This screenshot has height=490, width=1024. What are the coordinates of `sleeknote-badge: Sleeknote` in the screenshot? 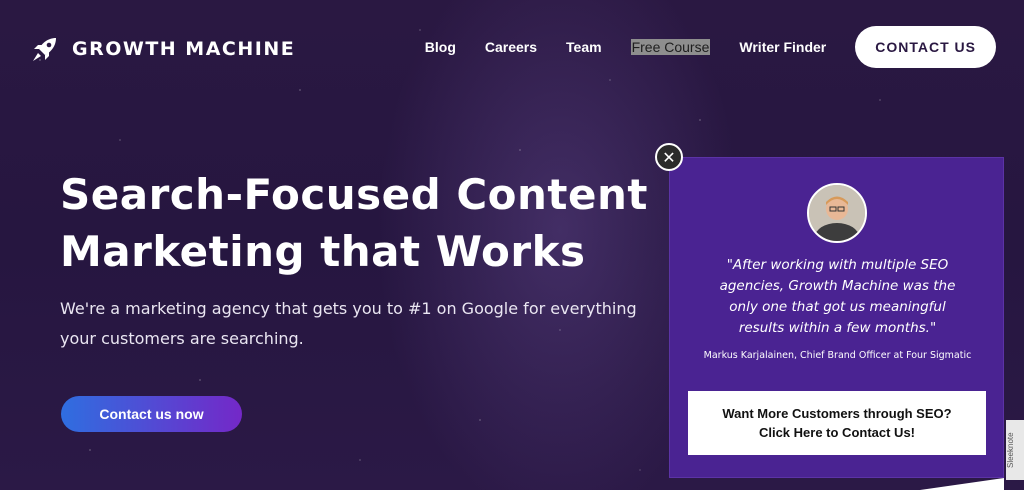 It's located at (1015, 450).